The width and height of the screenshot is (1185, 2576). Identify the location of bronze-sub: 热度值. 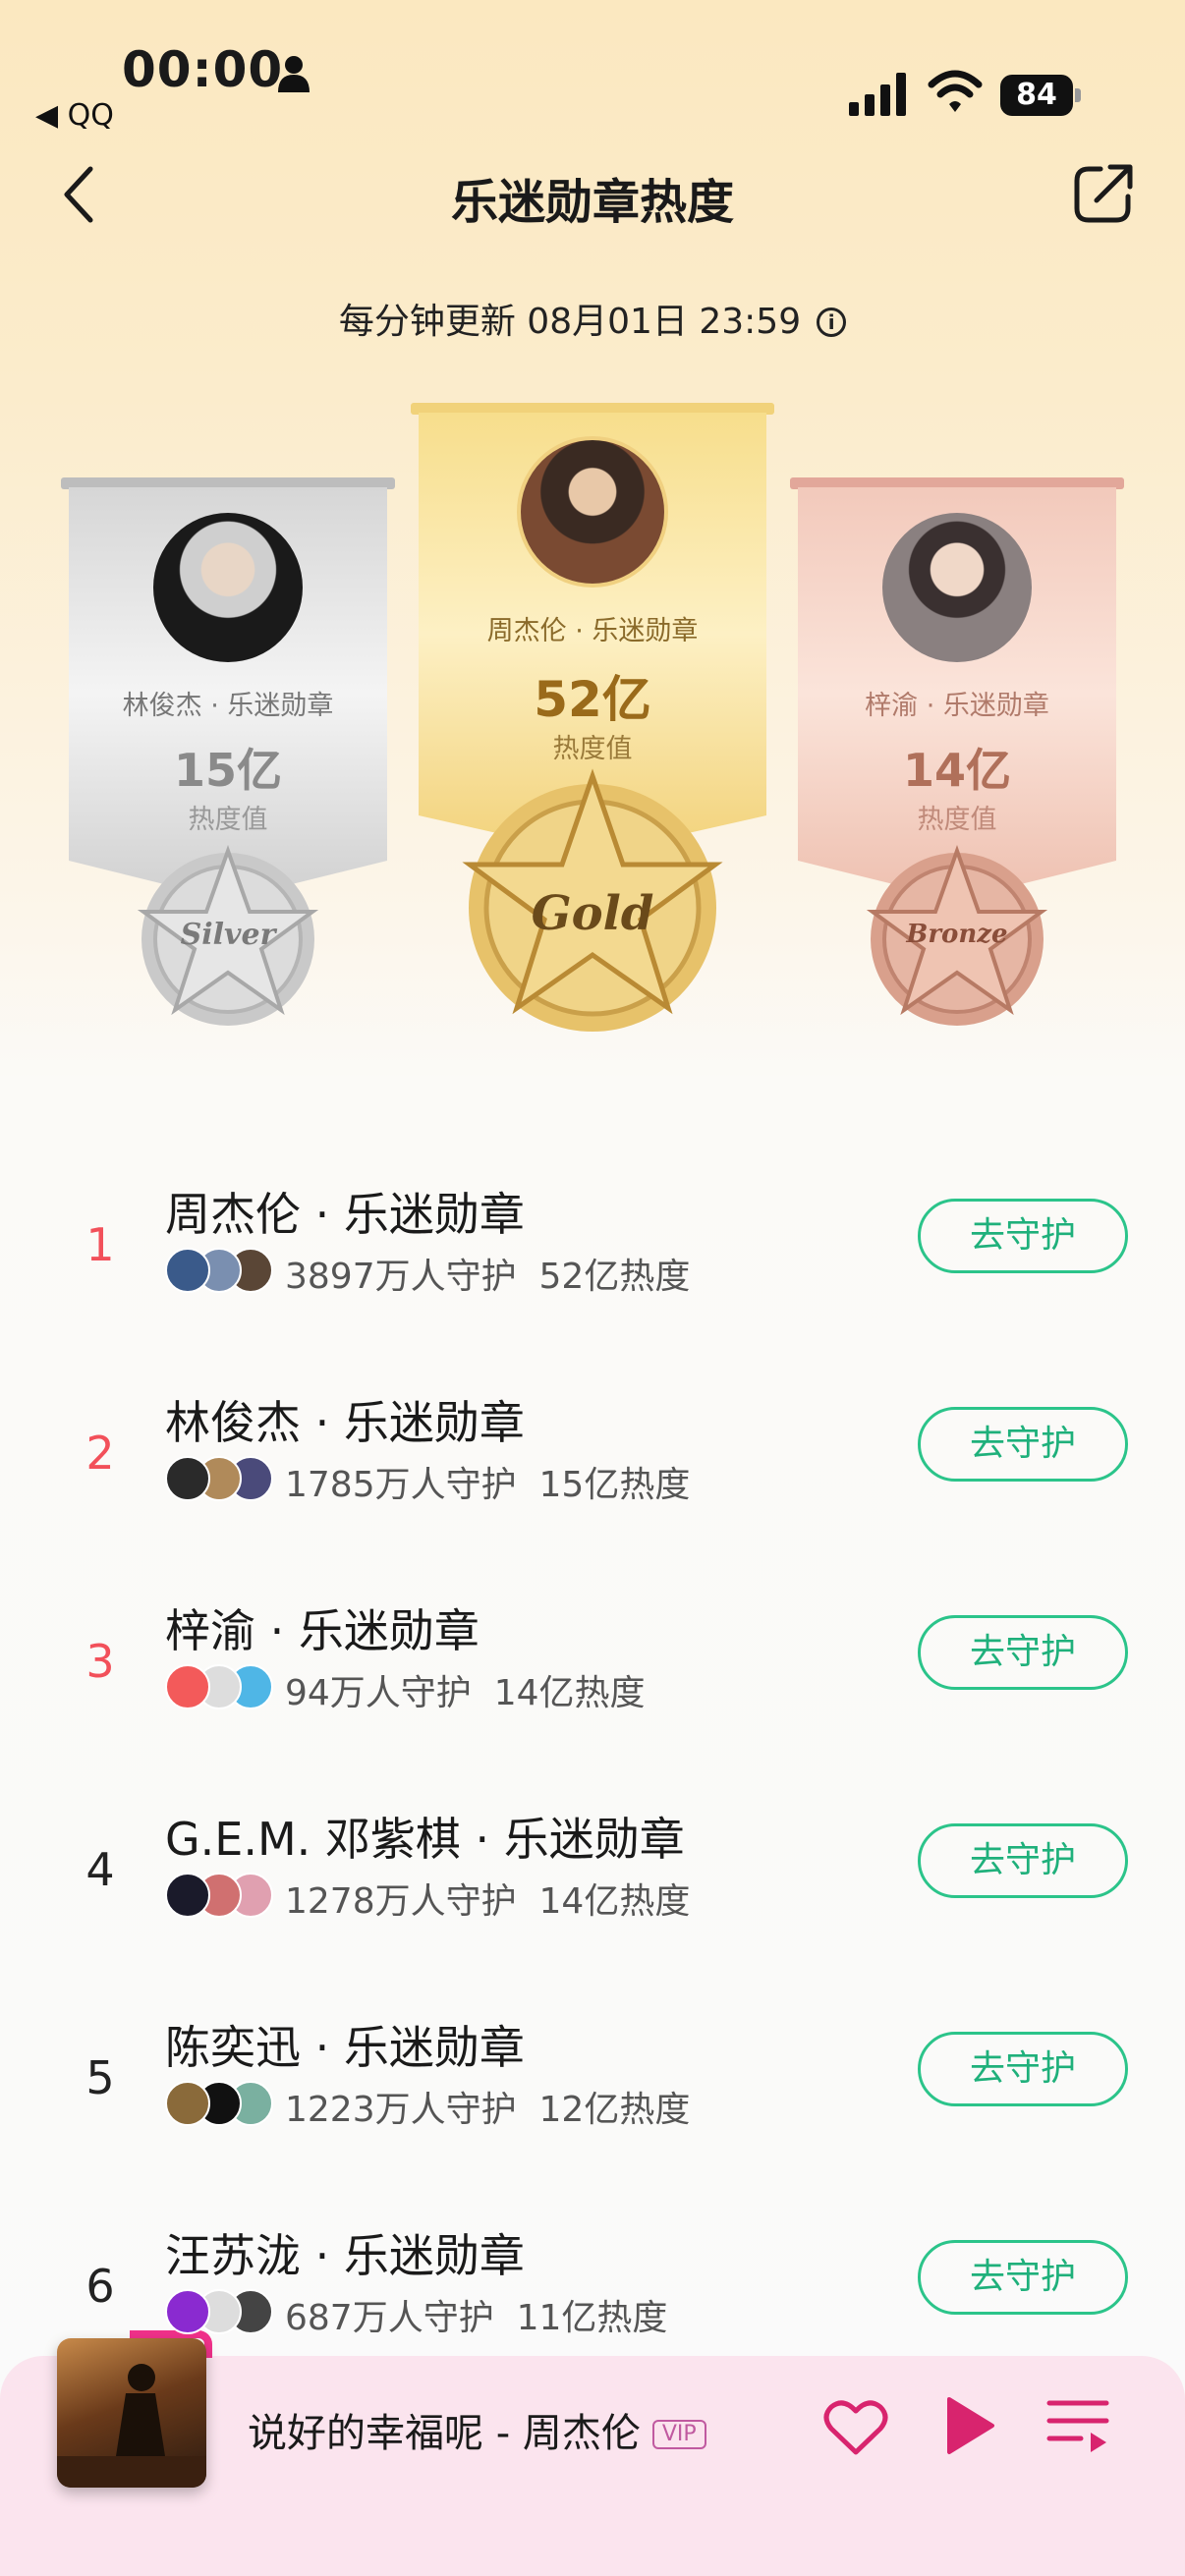
(957, 820).